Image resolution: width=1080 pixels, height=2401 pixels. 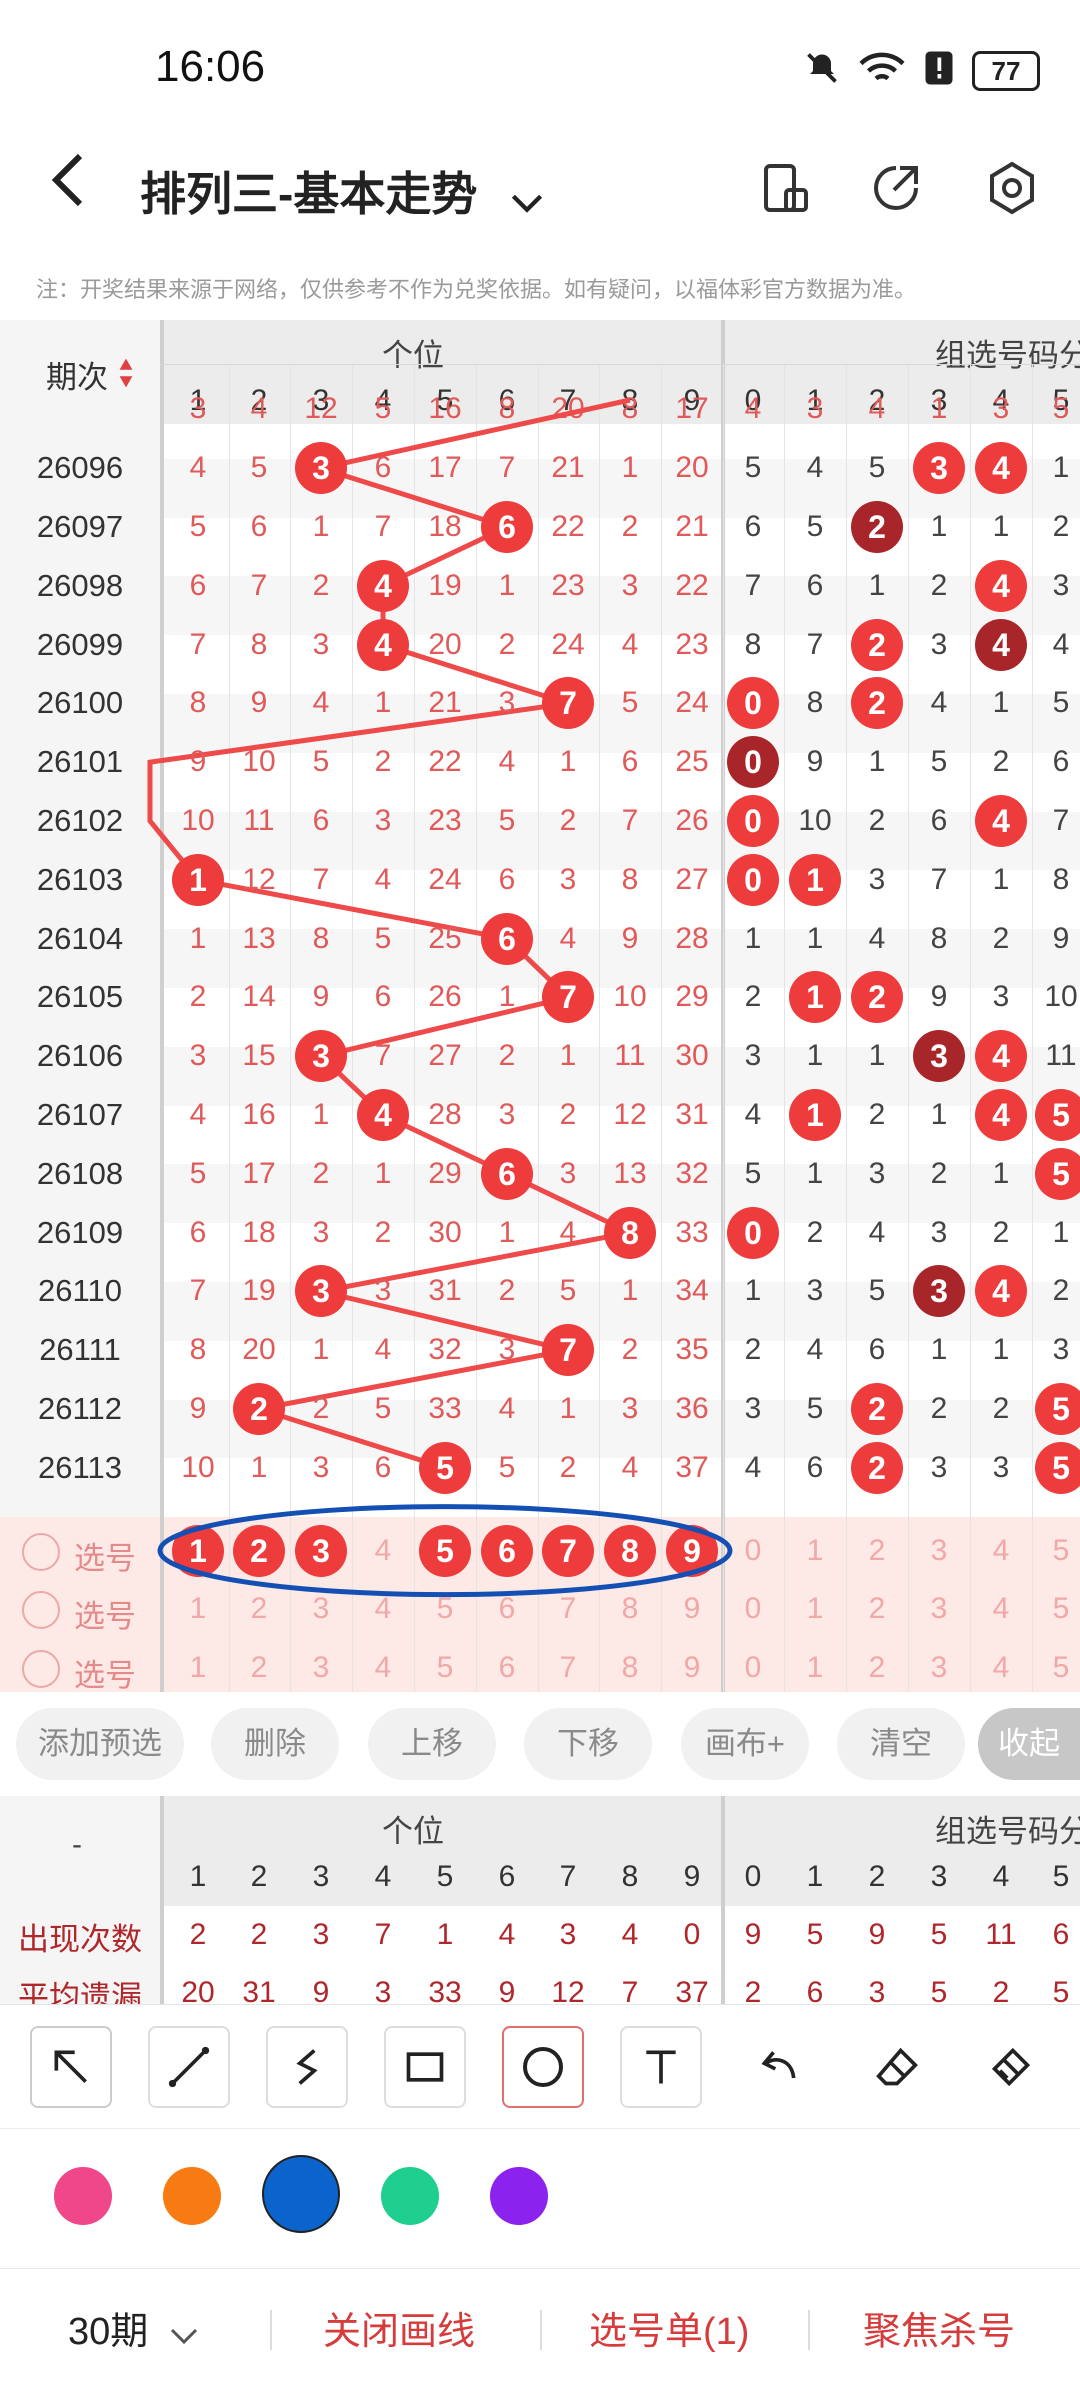 I want to click on canvas-plus-button: 画布+, so click(x=745, y=1744).